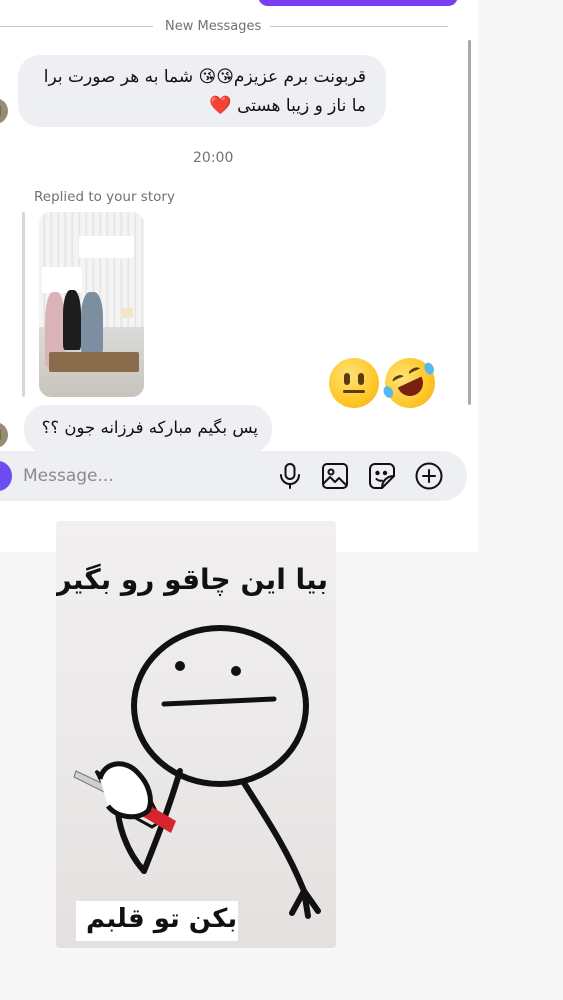  What do you see at coordinates (220, 105) in the screenshot?
I see `heart-icon: ❤️` at bounding box center [220, 105].